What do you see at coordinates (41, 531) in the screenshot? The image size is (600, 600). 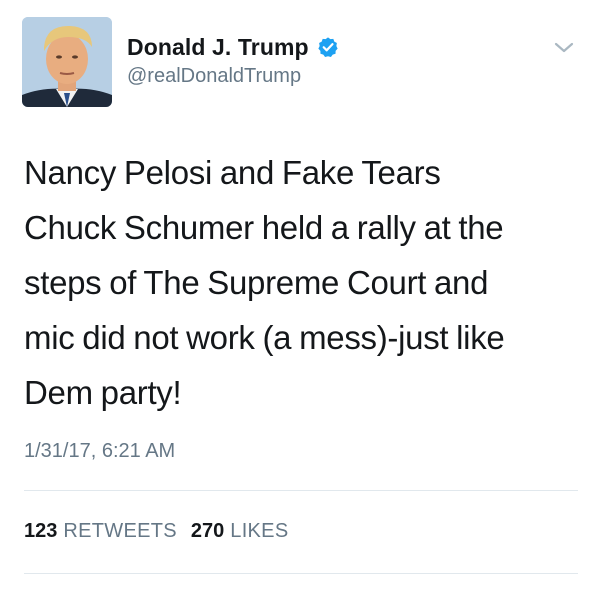 I see `retweets-count: 123` at bounding box center [41, 531].